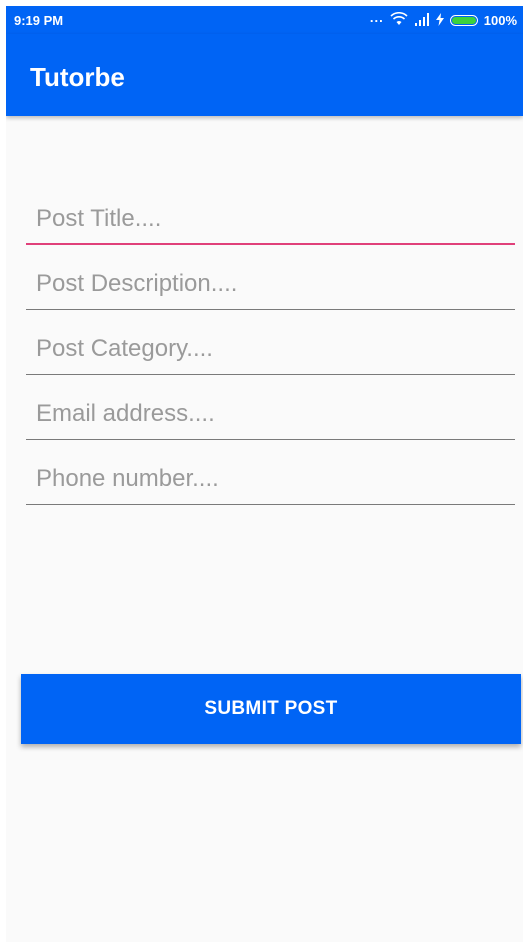 The width and height of the screenshot is (529, 942). Describe the element at coordinates (500, 20) in the screenshot. I see `battery-percent: 100%` at that location.